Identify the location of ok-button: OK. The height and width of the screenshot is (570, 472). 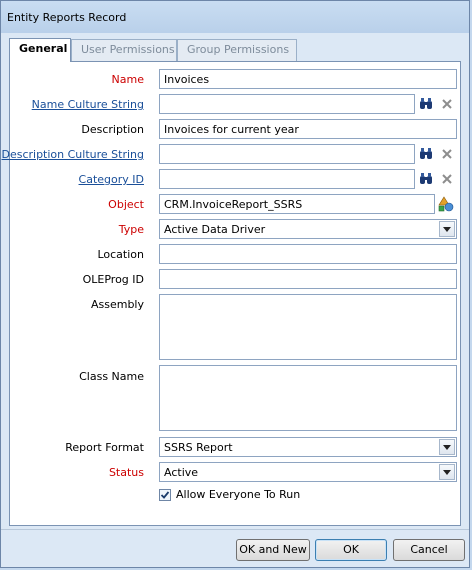
(351, 550).